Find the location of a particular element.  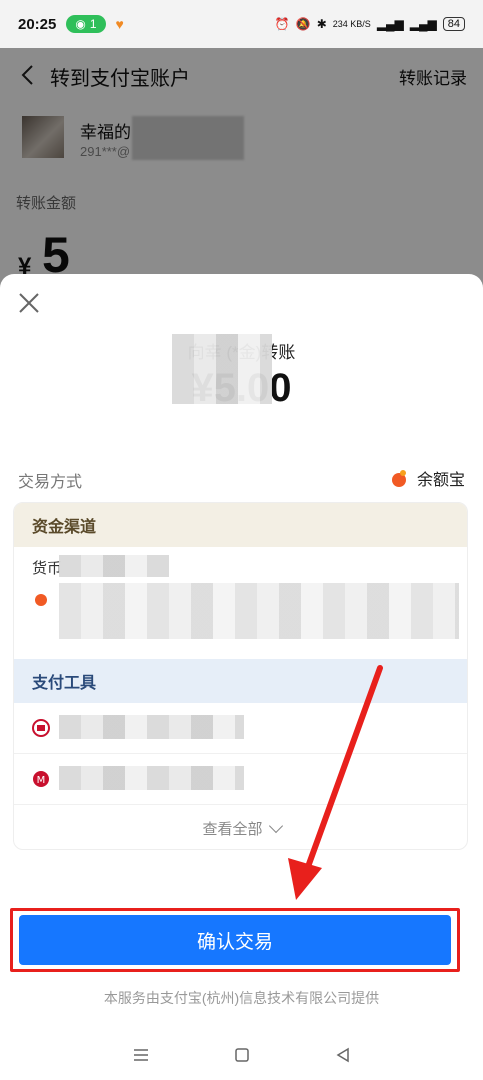

confirm-transaction-button: 确认交易 is located at coordinates (235, 940).